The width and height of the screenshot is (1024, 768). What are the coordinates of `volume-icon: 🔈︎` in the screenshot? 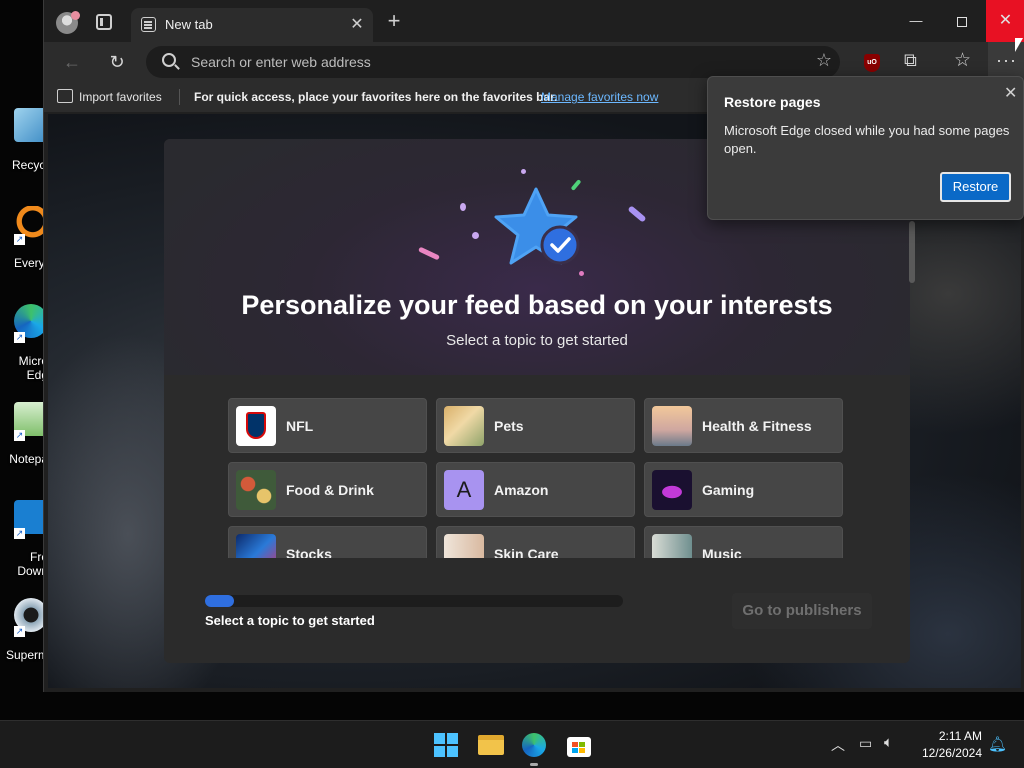 It's located at (888, 742).